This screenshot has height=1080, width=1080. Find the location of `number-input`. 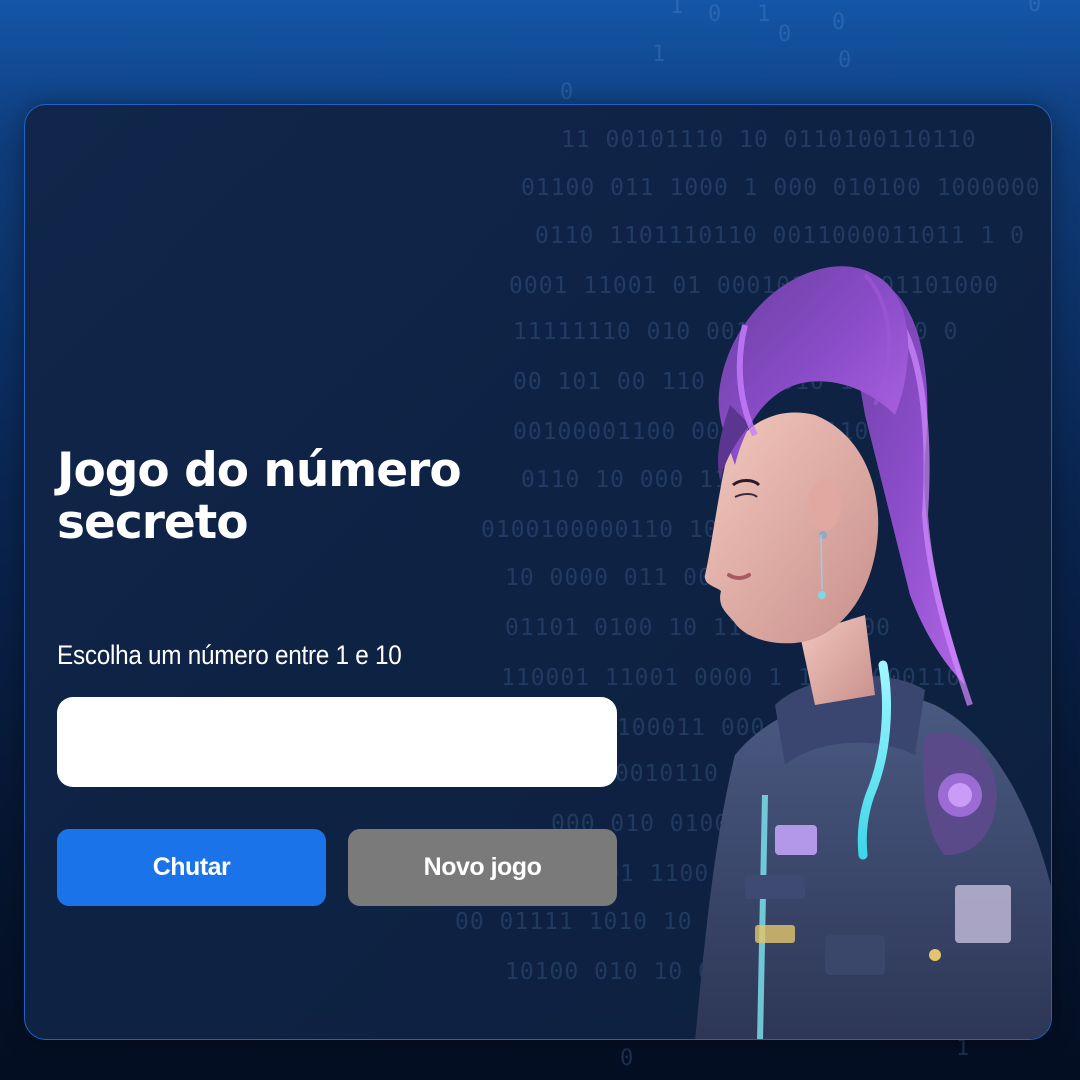

number-input is located at coordinates (337, 742).